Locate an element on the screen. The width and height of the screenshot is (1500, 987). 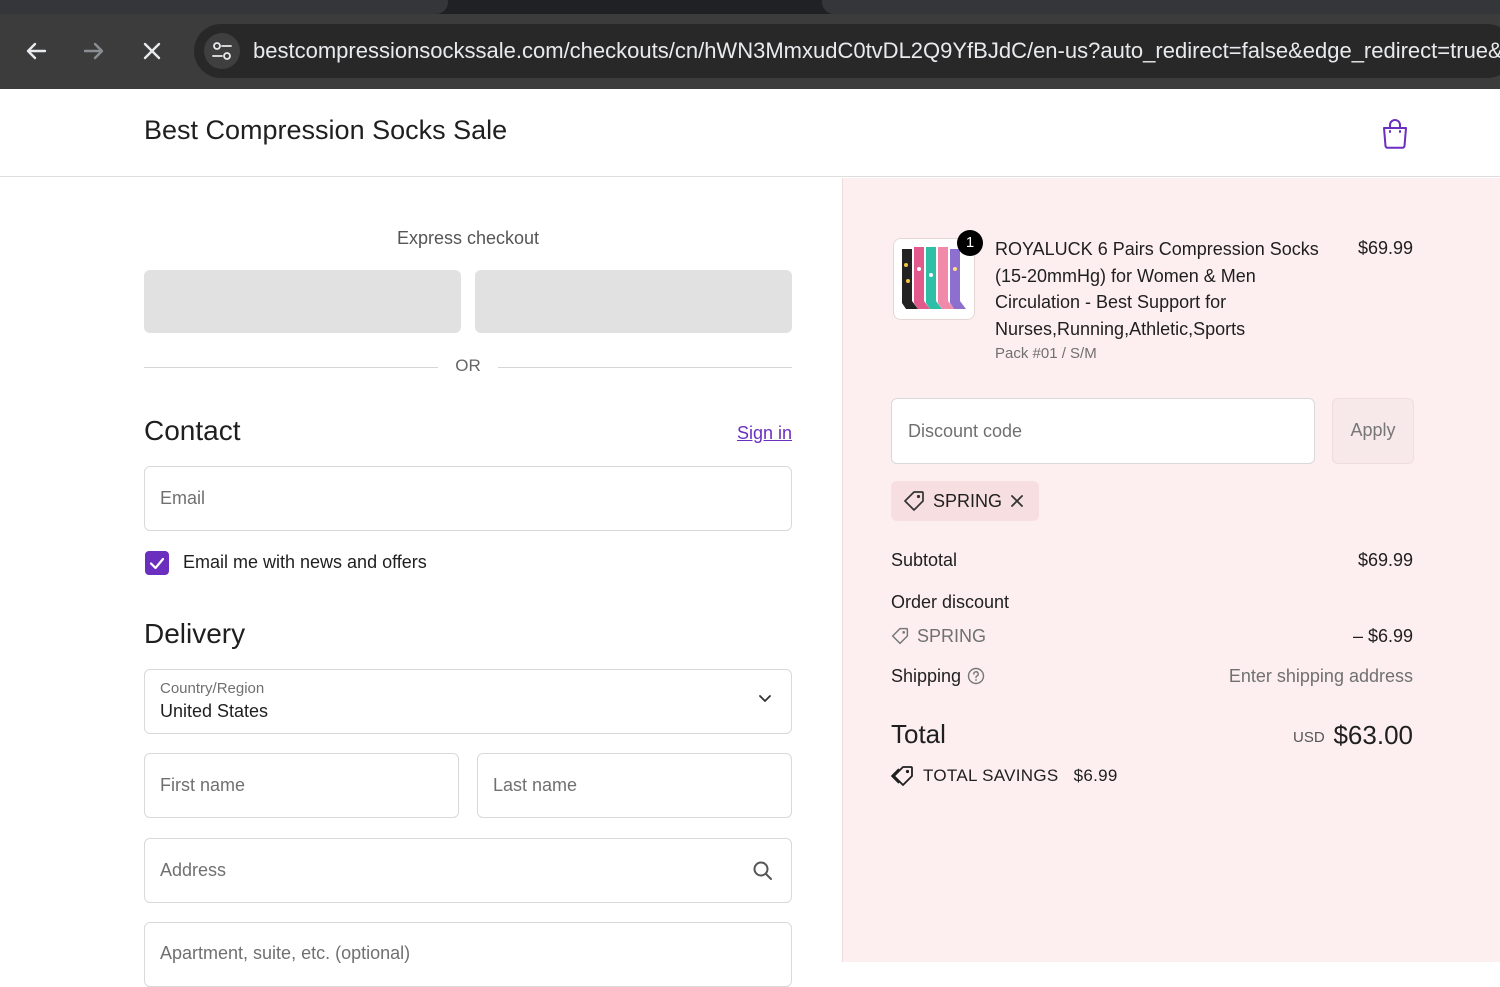
apartment-field: Apartment, suite, etc. (optional) is located at coordinates (468, 954).